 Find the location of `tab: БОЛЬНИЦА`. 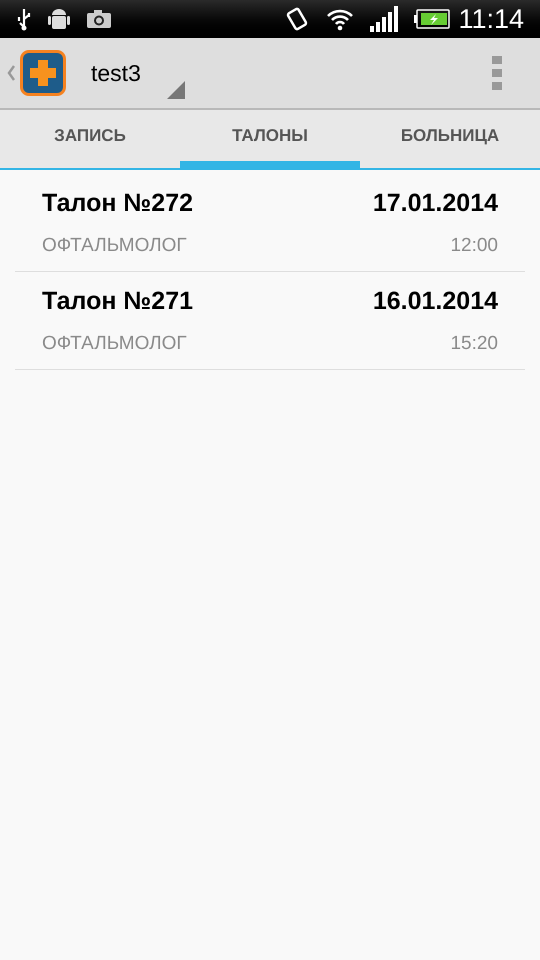

tab: БОЛЬНИЦА is located at coordinates (450, 139).